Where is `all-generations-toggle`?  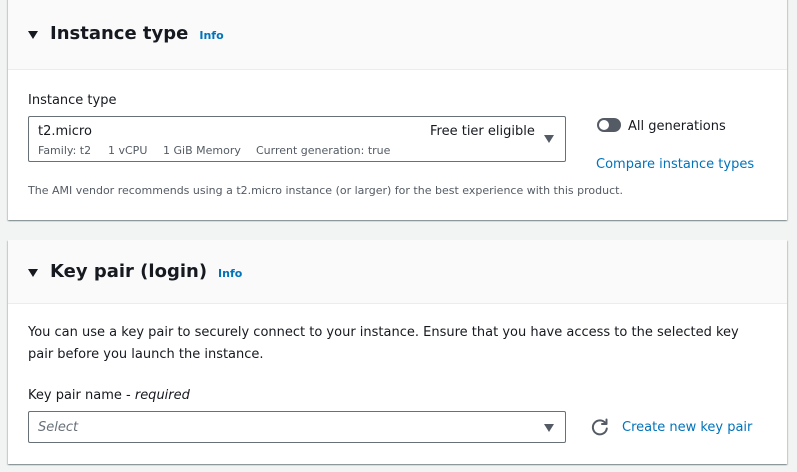 all-generations-toggle is located at coordinates (609, 125).